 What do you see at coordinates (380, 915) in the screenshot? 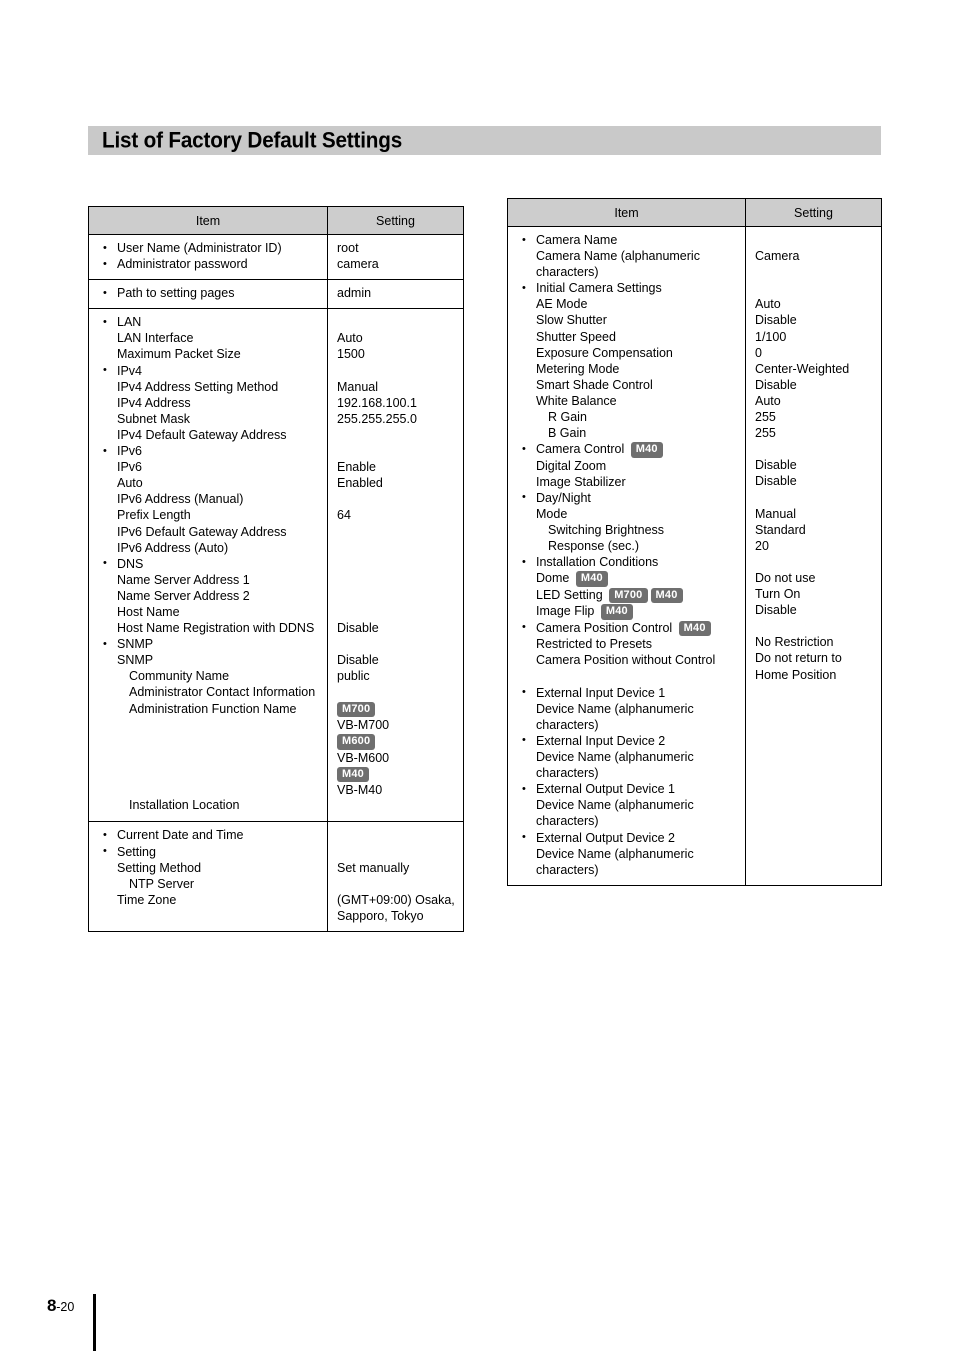
I see `setting-value: Sapporo, Tokyo` at bounding box center [380, 915].